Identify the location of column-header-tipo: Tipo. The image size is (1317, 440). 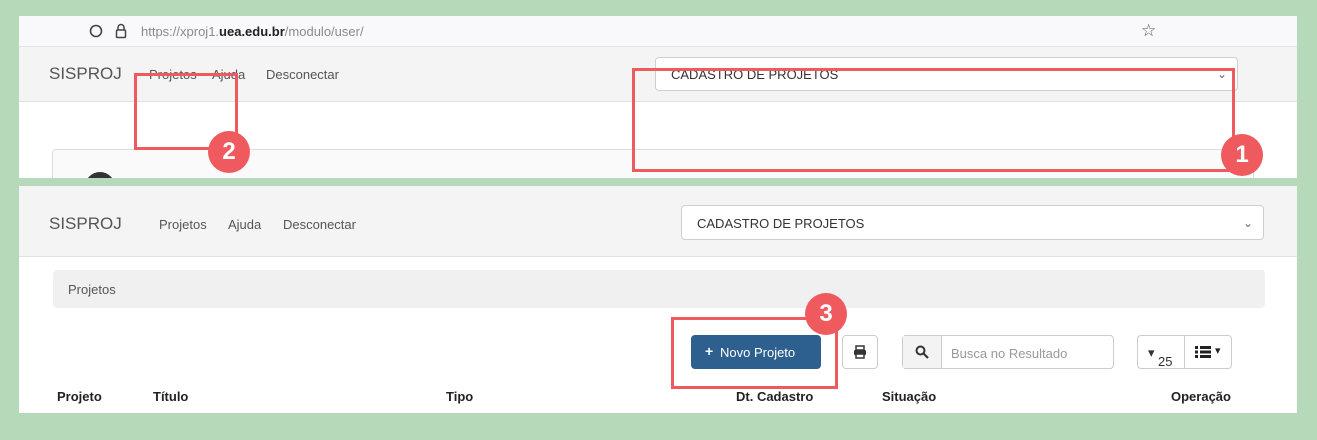
(459, 396).